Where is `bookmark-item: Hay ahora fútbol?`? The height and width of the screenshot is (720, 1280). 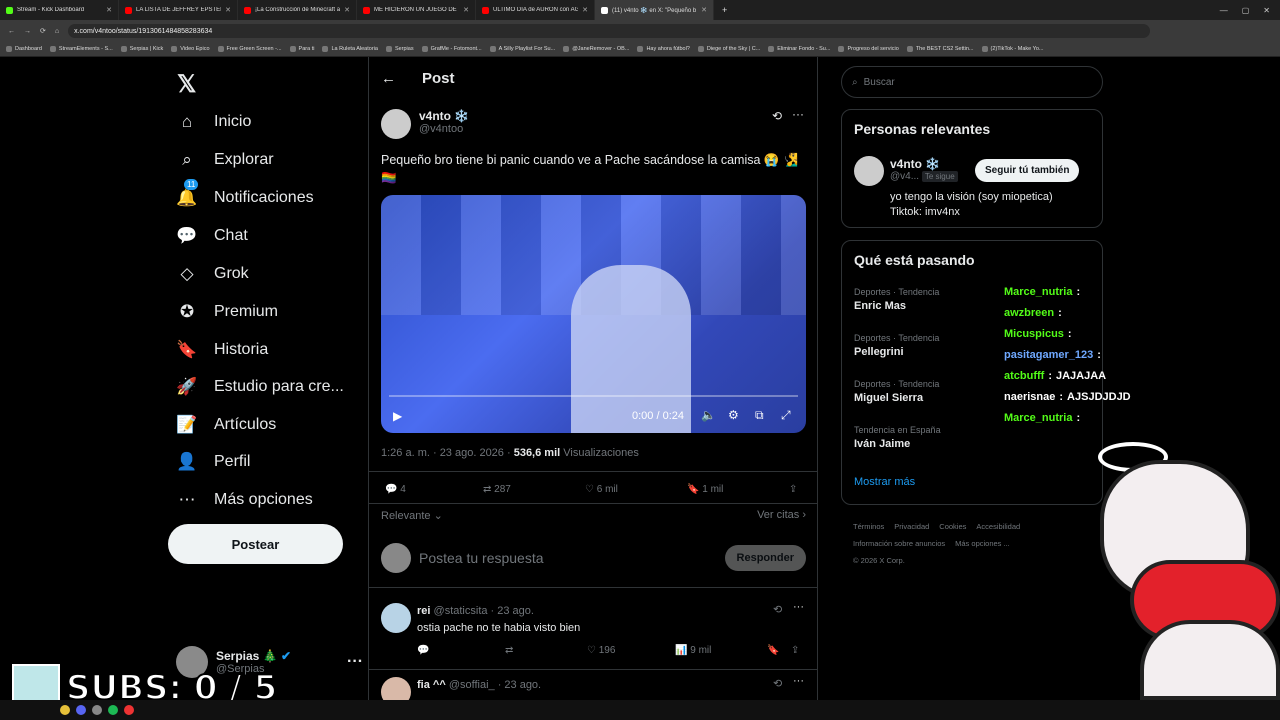
bookmark-item: Hay ahora fútbol? is located at coordinates (663, 49).